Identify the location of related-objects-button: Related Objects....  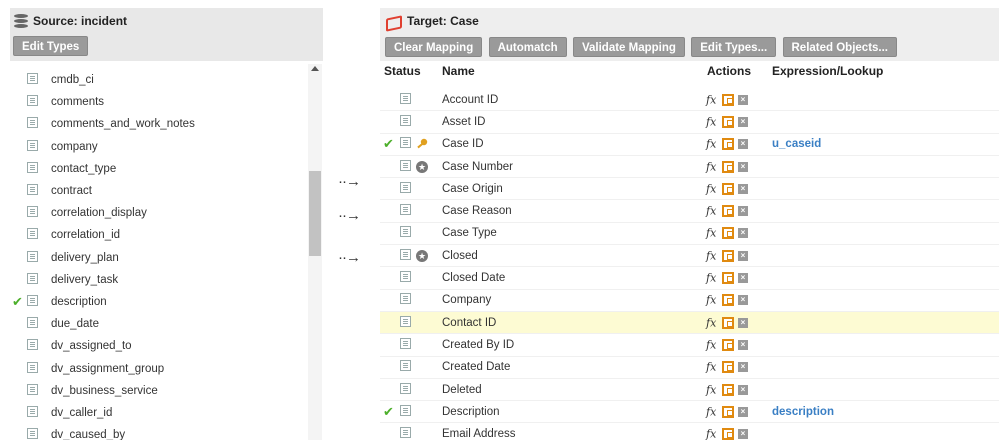
(840, 47).